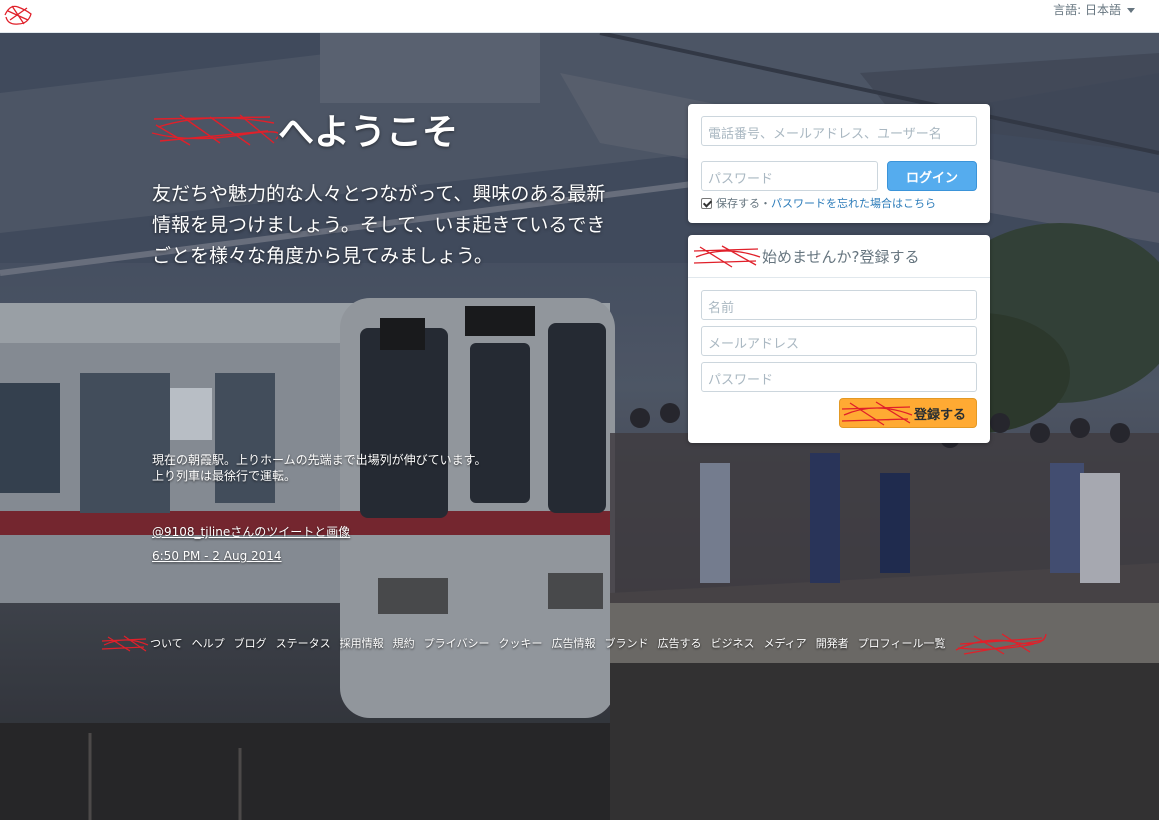  Describe the element at coordinates (890, 256) in the screenshot. I see `signup-heading-link: 登録する` at that location.